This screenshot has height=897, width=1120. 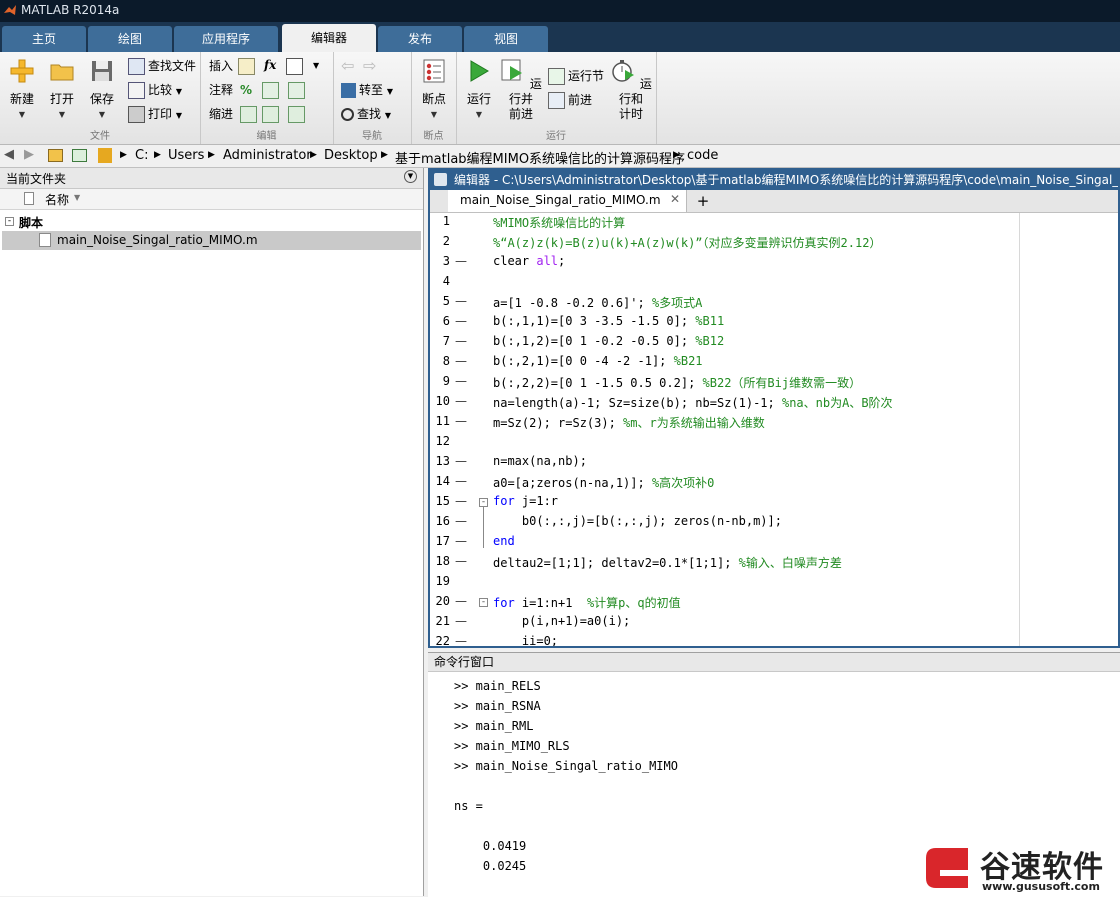 I want to click on run-and-advance-button: 运行并 前进, so click(x=521, y=90).